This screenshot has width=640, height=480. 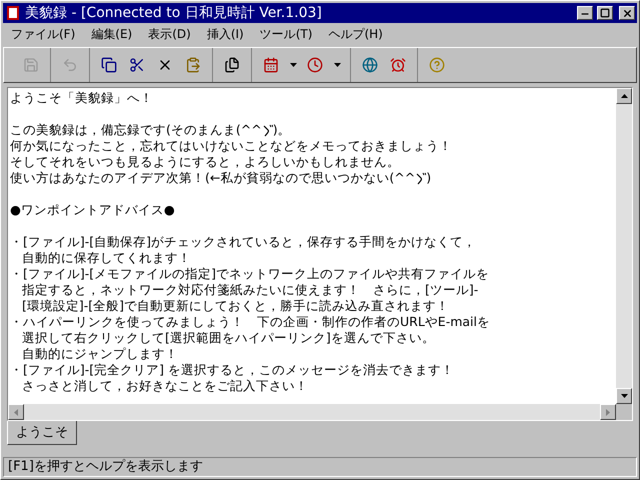 What do you see at coordinates (244, 242) in the screenshot?
I see `text-line: ・[ファイル]-[自動保存]がチェックされていると，保存する手間をかけなくて，` at bounding box center [244, 242].